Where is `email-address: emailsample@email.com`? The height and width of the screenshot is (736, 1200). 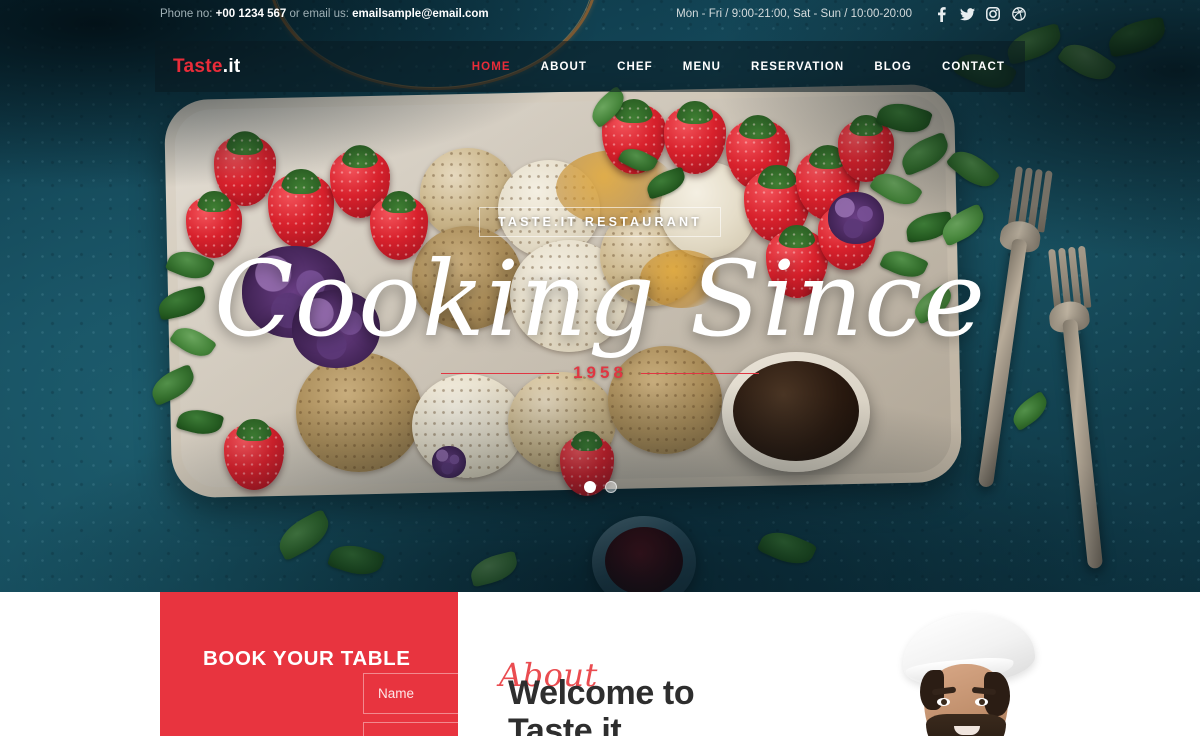 email-address: emailsample@email.com is located at coordinates (420, 14).